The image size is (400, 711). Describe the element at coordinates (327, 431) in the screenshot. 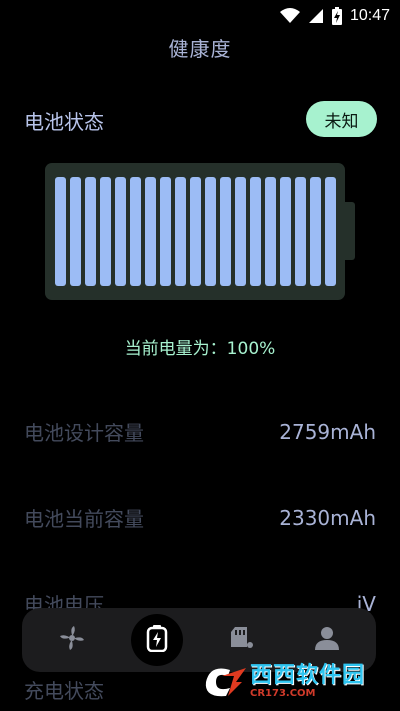

I see `info-value: 2759mAh` at that location.